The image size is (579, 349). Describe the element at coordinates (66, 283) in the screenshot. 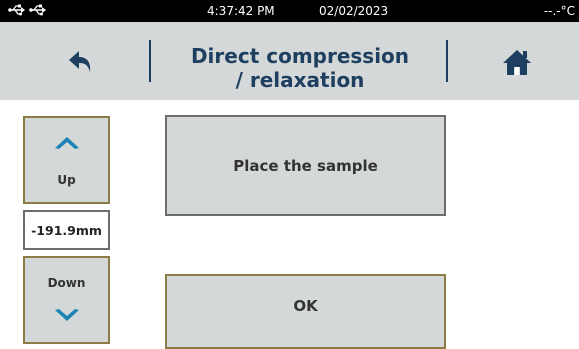

I see `down-label: Down` at that location.